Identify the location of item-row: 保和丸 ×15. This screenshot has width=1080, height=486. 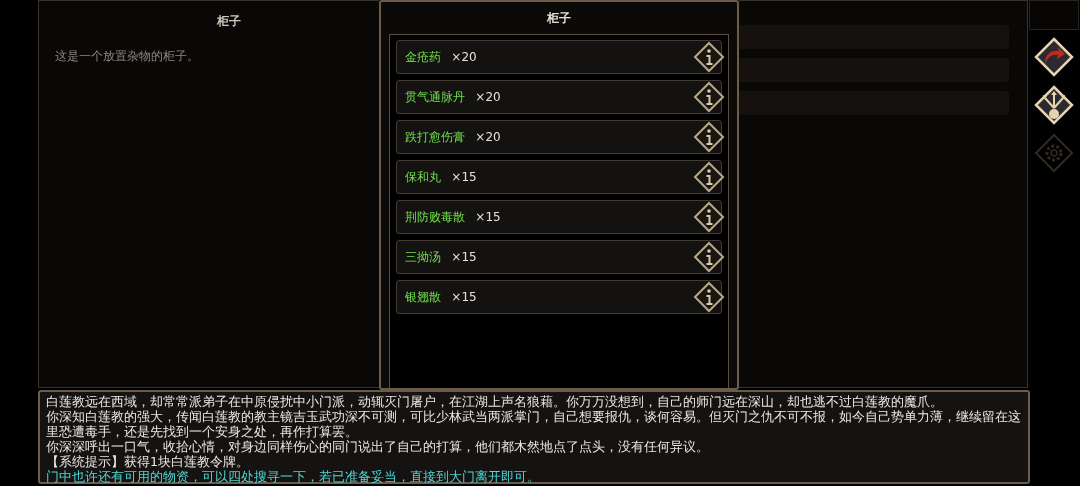
(559, 177).